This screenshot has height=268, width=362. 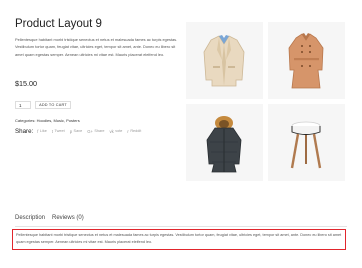 What do you see at coordinates (26, 83) in the screenshot?
I see `product-price: $15.00` at bounding box center [26, 83].